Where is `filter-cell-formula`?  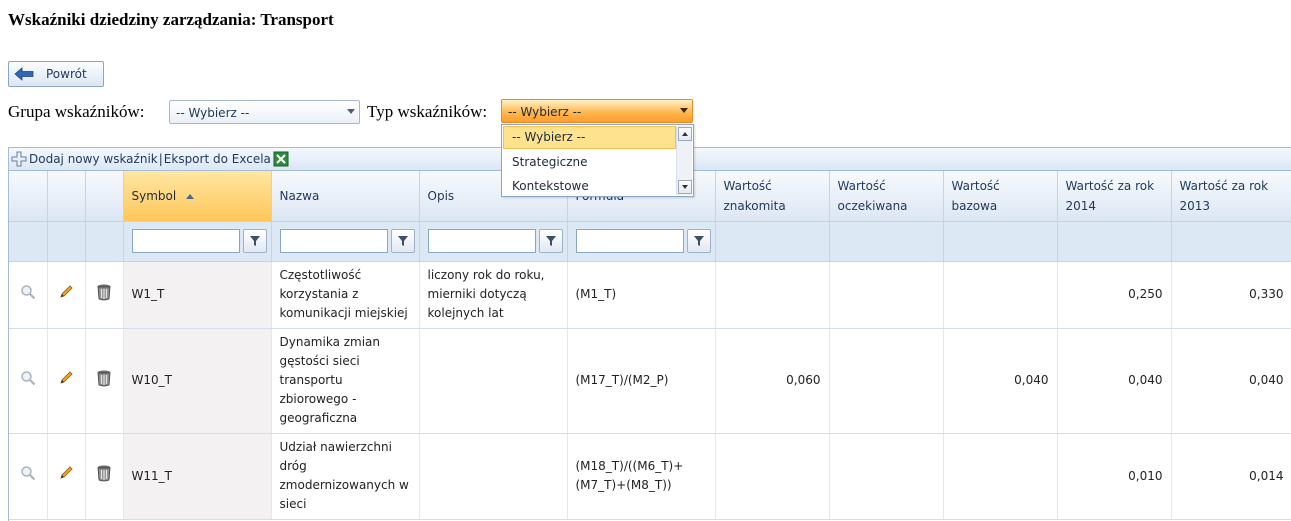 filter-cell-formula is located at coordinates (641, 241).